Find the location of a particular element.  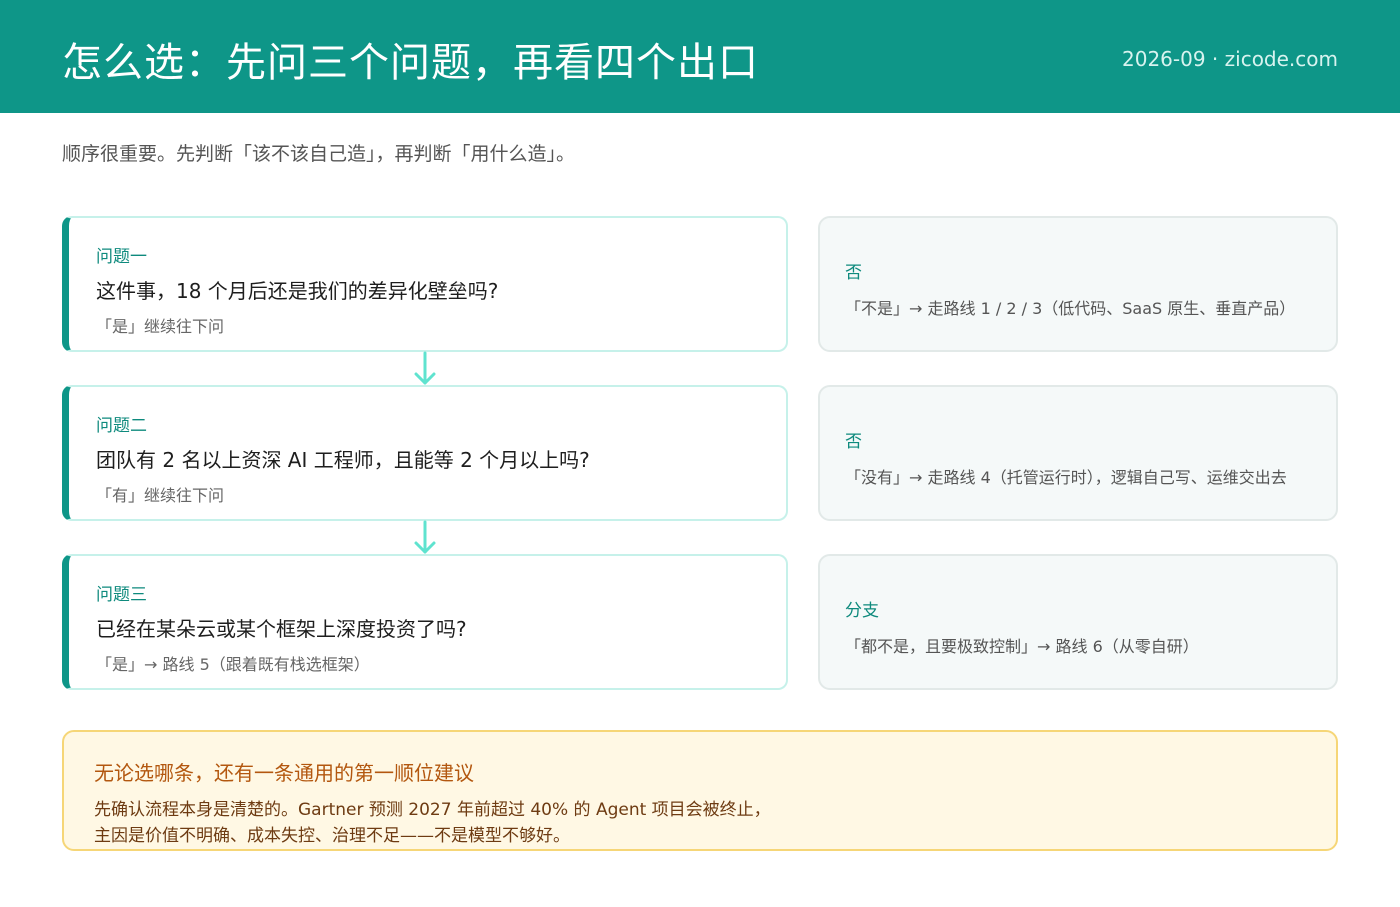

answer-text: 「都不是，且要极致控制」→ 路线 6（从零自研） is located at coordinates (1022, 646).